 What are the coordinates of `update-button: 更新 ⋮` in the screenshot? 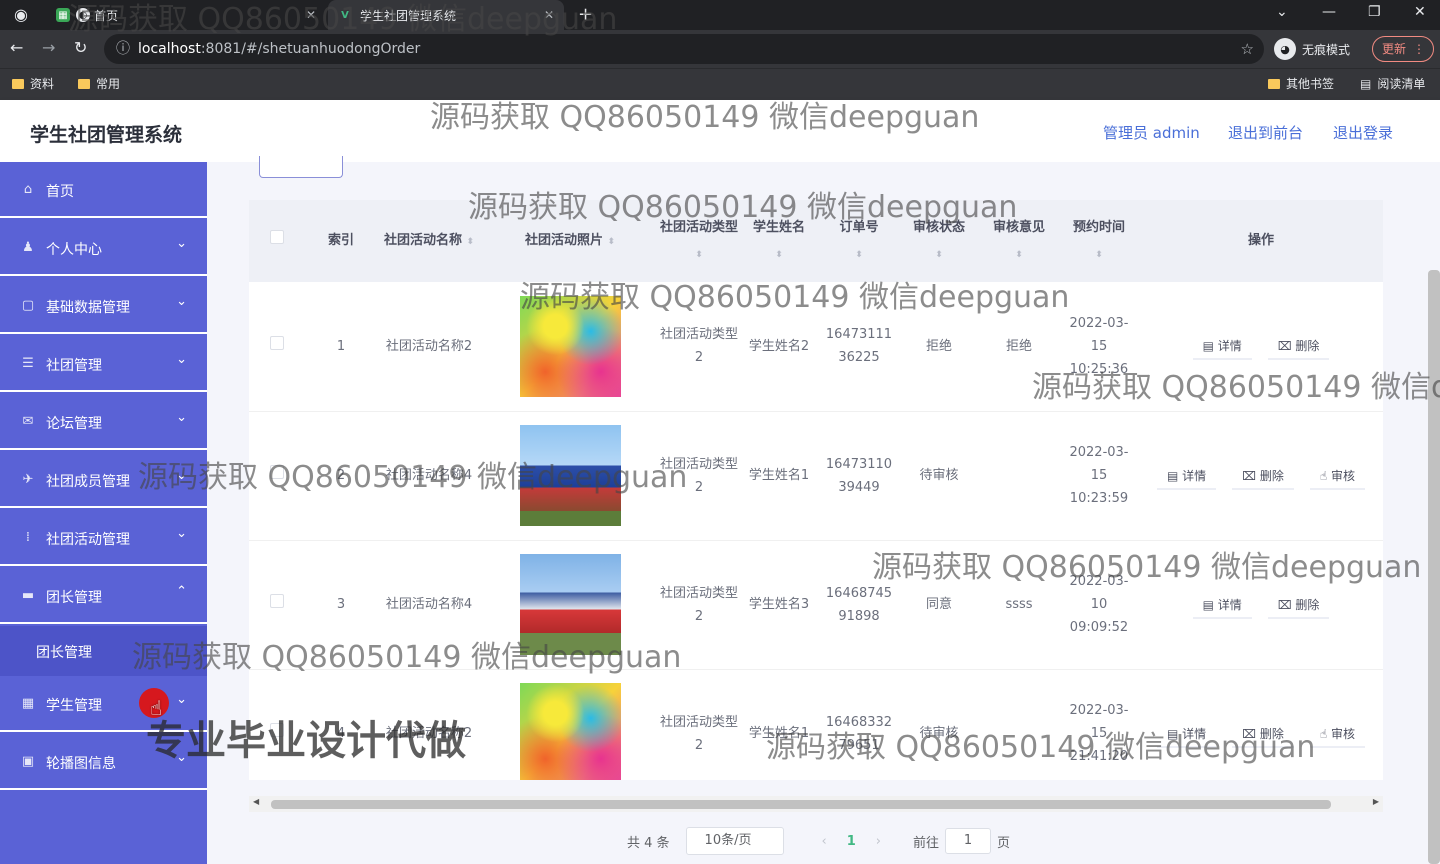 It's located at (1403, 49).